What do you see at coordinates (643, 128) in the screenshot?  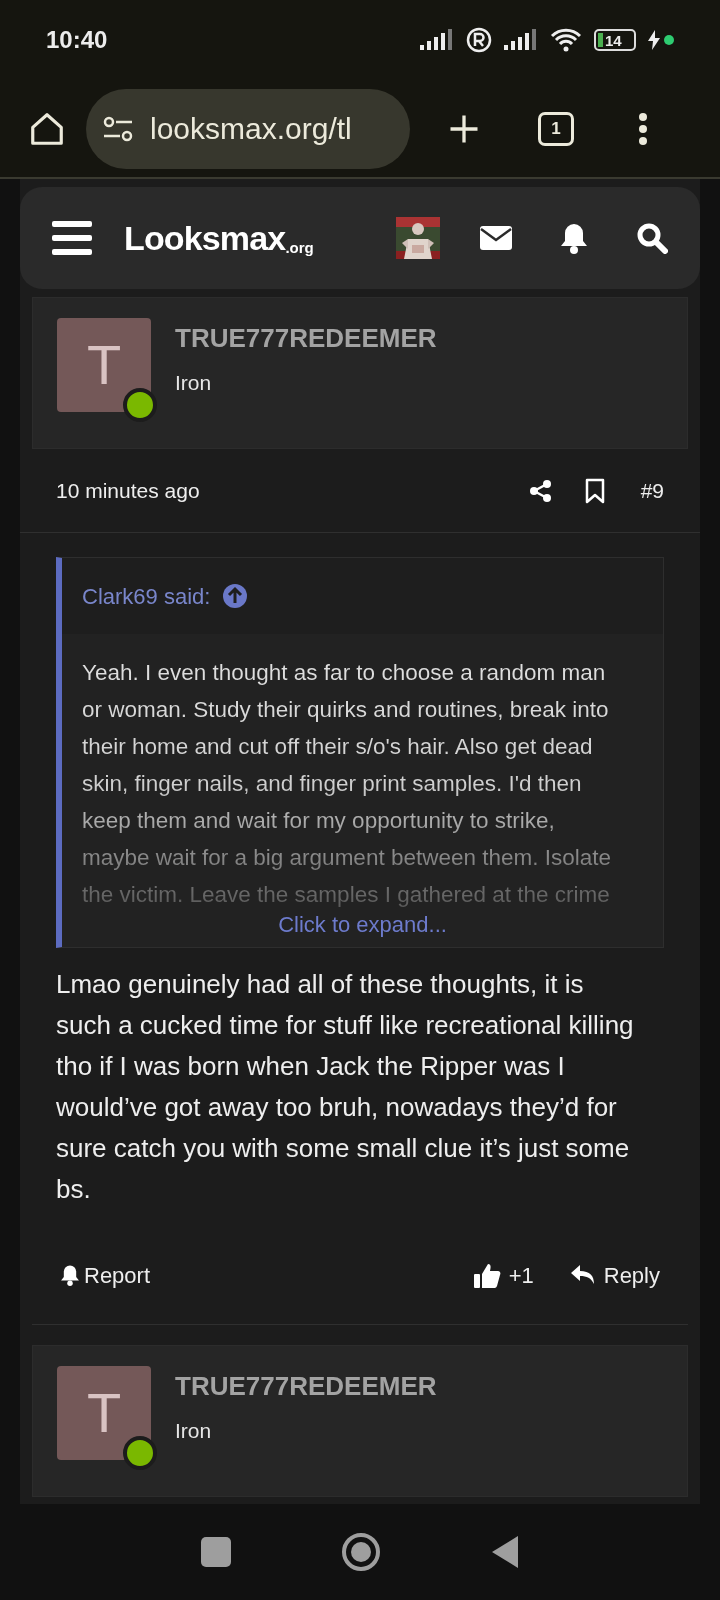 I see `more-icon` at bounding box center [643, 128].